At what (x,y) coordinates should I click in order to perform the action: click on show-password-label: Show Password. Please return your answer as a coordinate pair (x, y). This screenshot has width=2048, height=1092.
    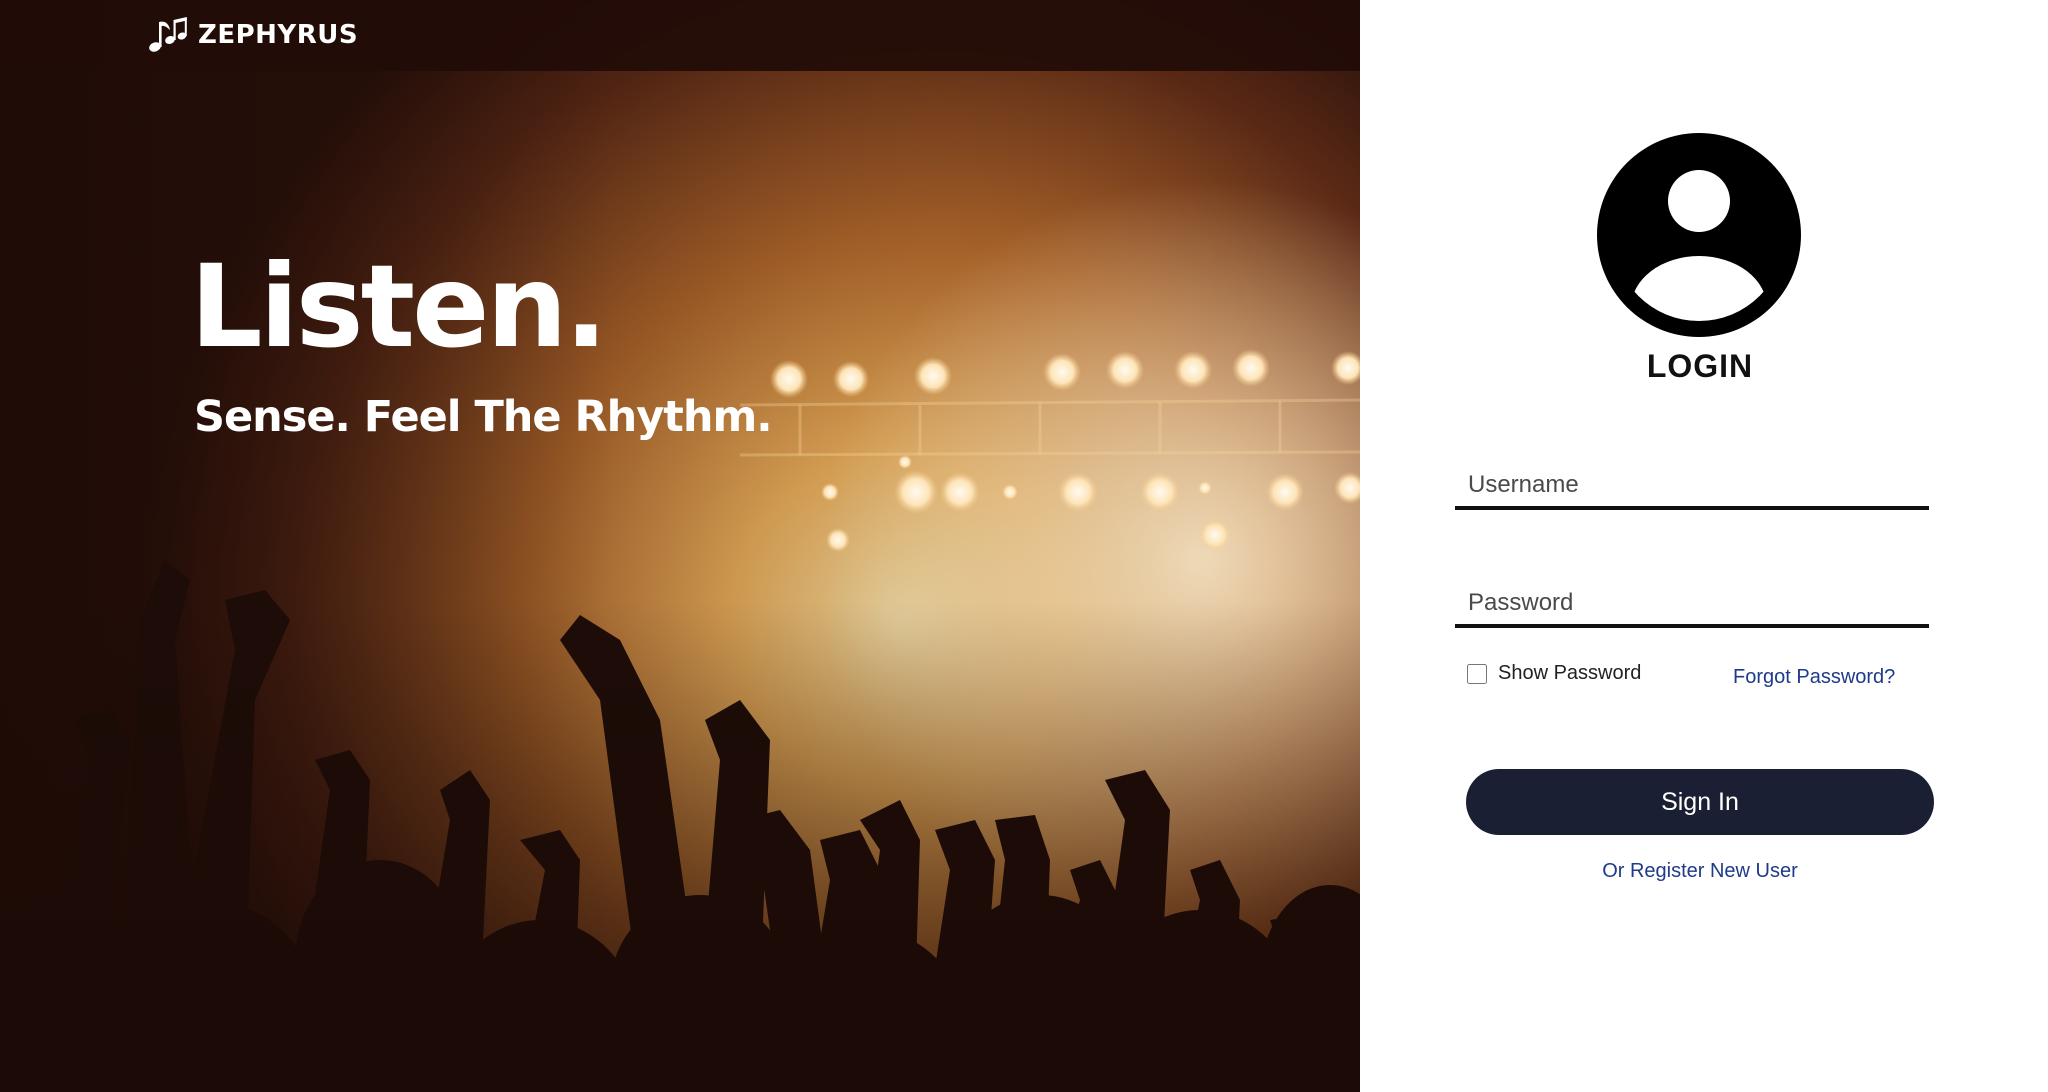
    Looking at the image, I should click on (1570, 673).